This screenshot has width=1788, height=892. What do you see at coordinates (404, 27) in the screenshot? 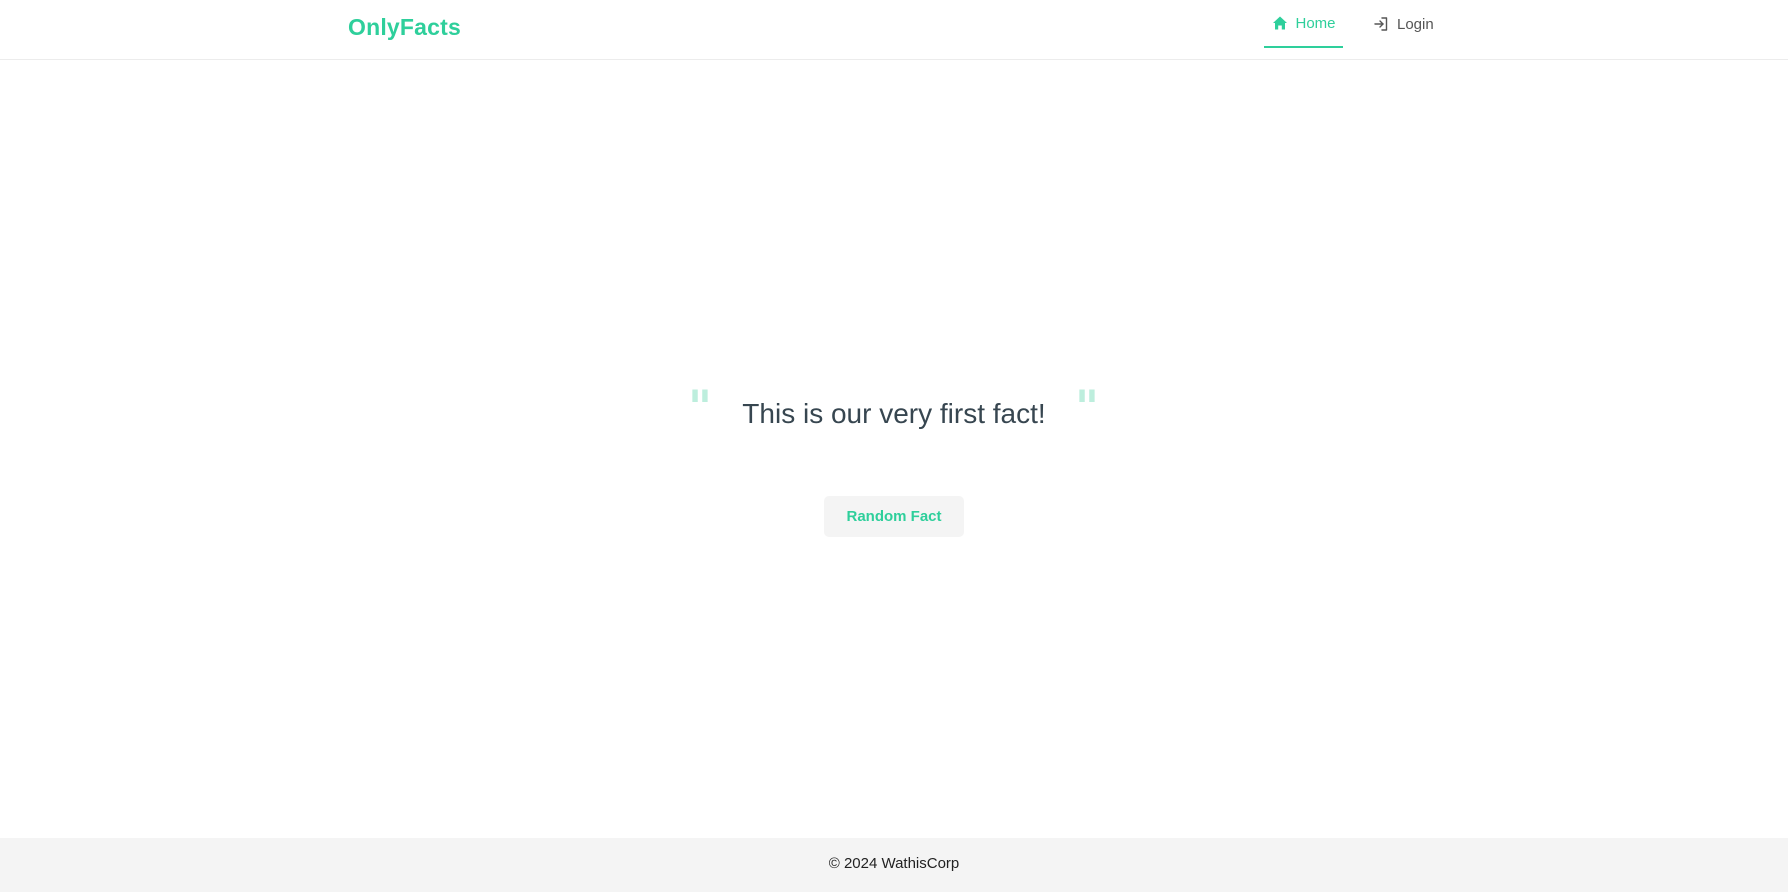
I see `brand-logo: OnlyFacts` at bounding box center [404, 27].